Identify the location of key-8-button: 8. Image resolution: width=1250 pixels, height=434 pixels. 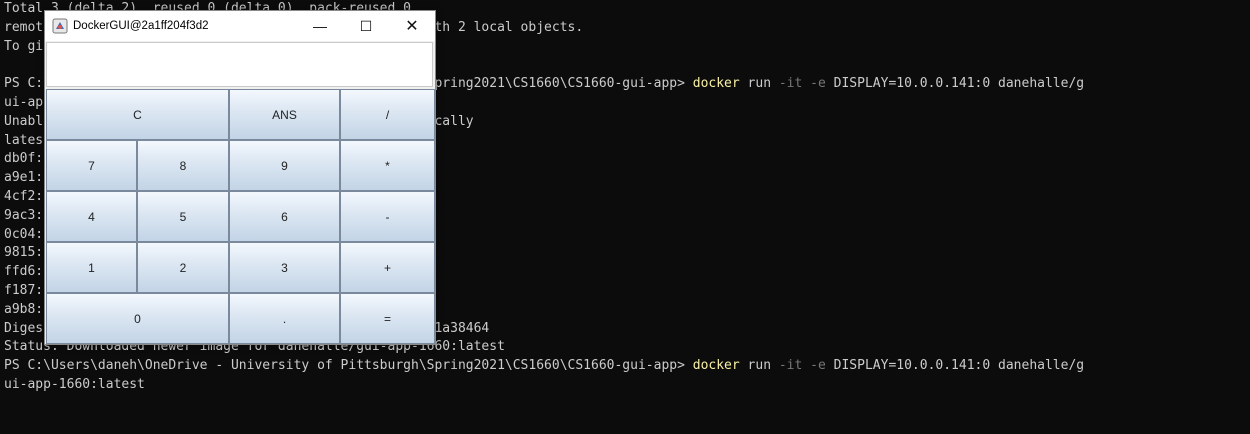
(183, 165).